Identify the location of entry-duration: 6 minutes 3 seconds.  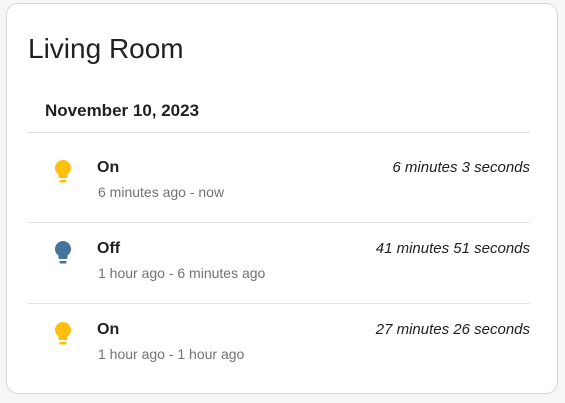
(461, 167).